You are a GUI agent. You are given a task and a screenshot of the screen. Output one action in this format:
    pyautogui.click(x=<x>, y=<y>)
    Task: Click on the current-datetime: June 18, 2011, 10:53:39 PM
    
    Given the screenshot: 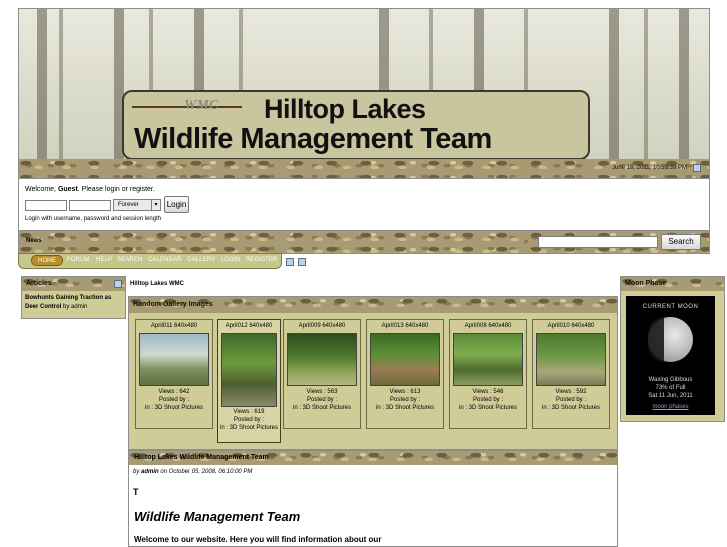 What is the action you would take?
    pyautogui.click(x=649, y=168)
    